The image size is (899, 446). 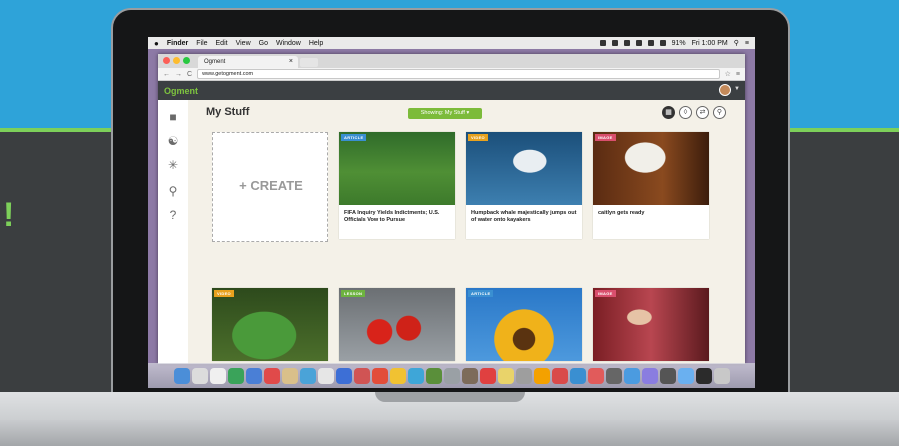 What do you see at coordinates (524, 168) in the screenshot?
I see `card-image: VIDEO` at bounding box center [524, 168].